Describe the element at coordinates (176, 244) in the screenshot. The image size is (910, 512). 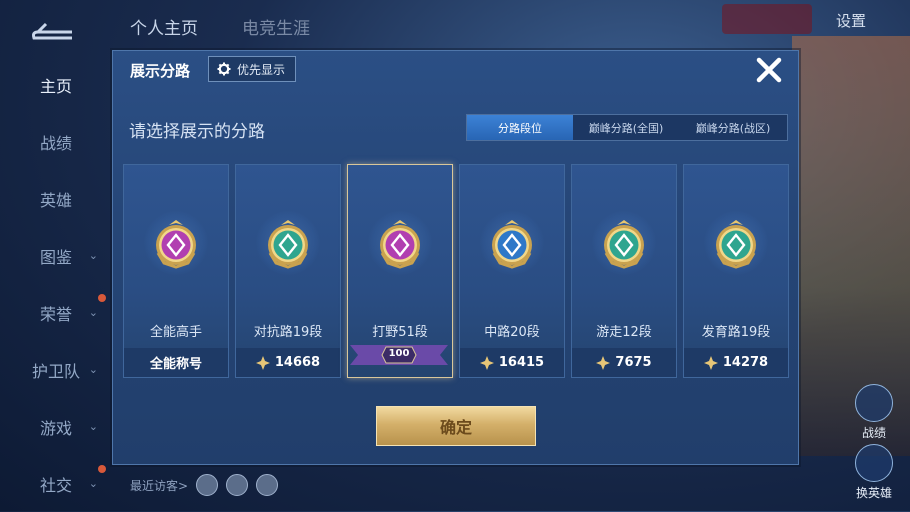
I see `all-round-emblem-icon` at that location.